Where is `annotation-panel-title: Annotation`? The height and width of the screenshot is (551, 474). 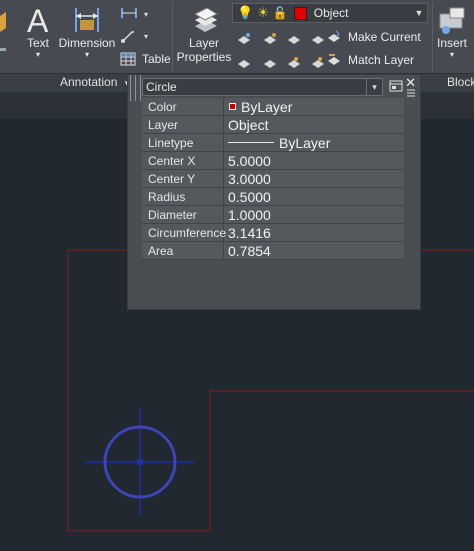
annotation-panel-title: Annotation is located at coordinates (89, 82).